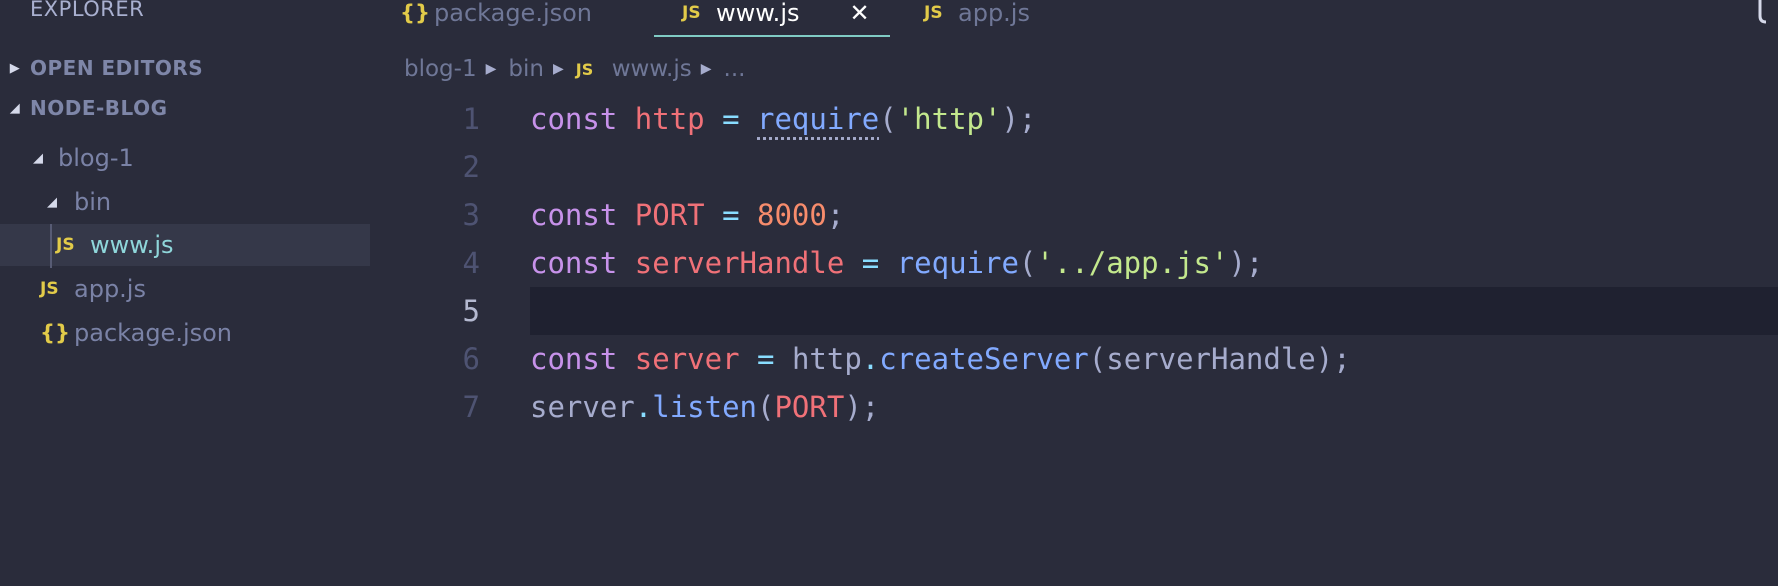  What do you see at coordinates (1767, 13) in the screenshot?
I see `split-editor-icon` at bounding box center [1767, 13].